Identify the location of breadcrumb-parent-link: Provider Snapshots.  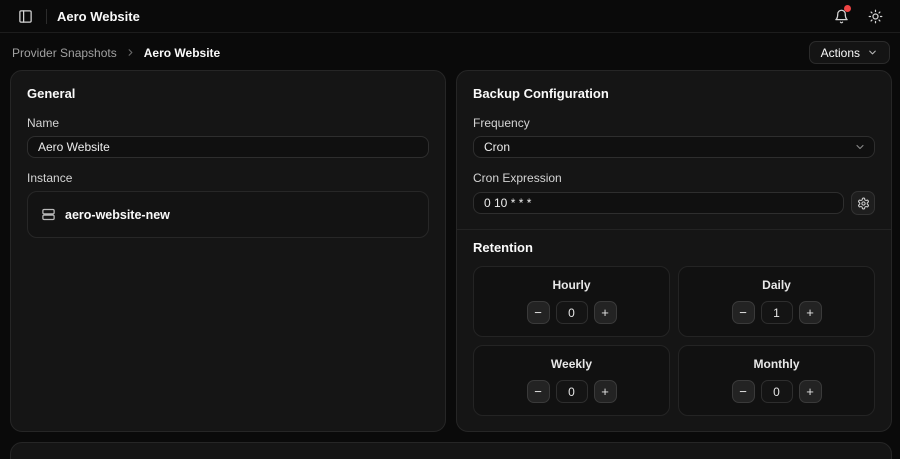
(64, 53).